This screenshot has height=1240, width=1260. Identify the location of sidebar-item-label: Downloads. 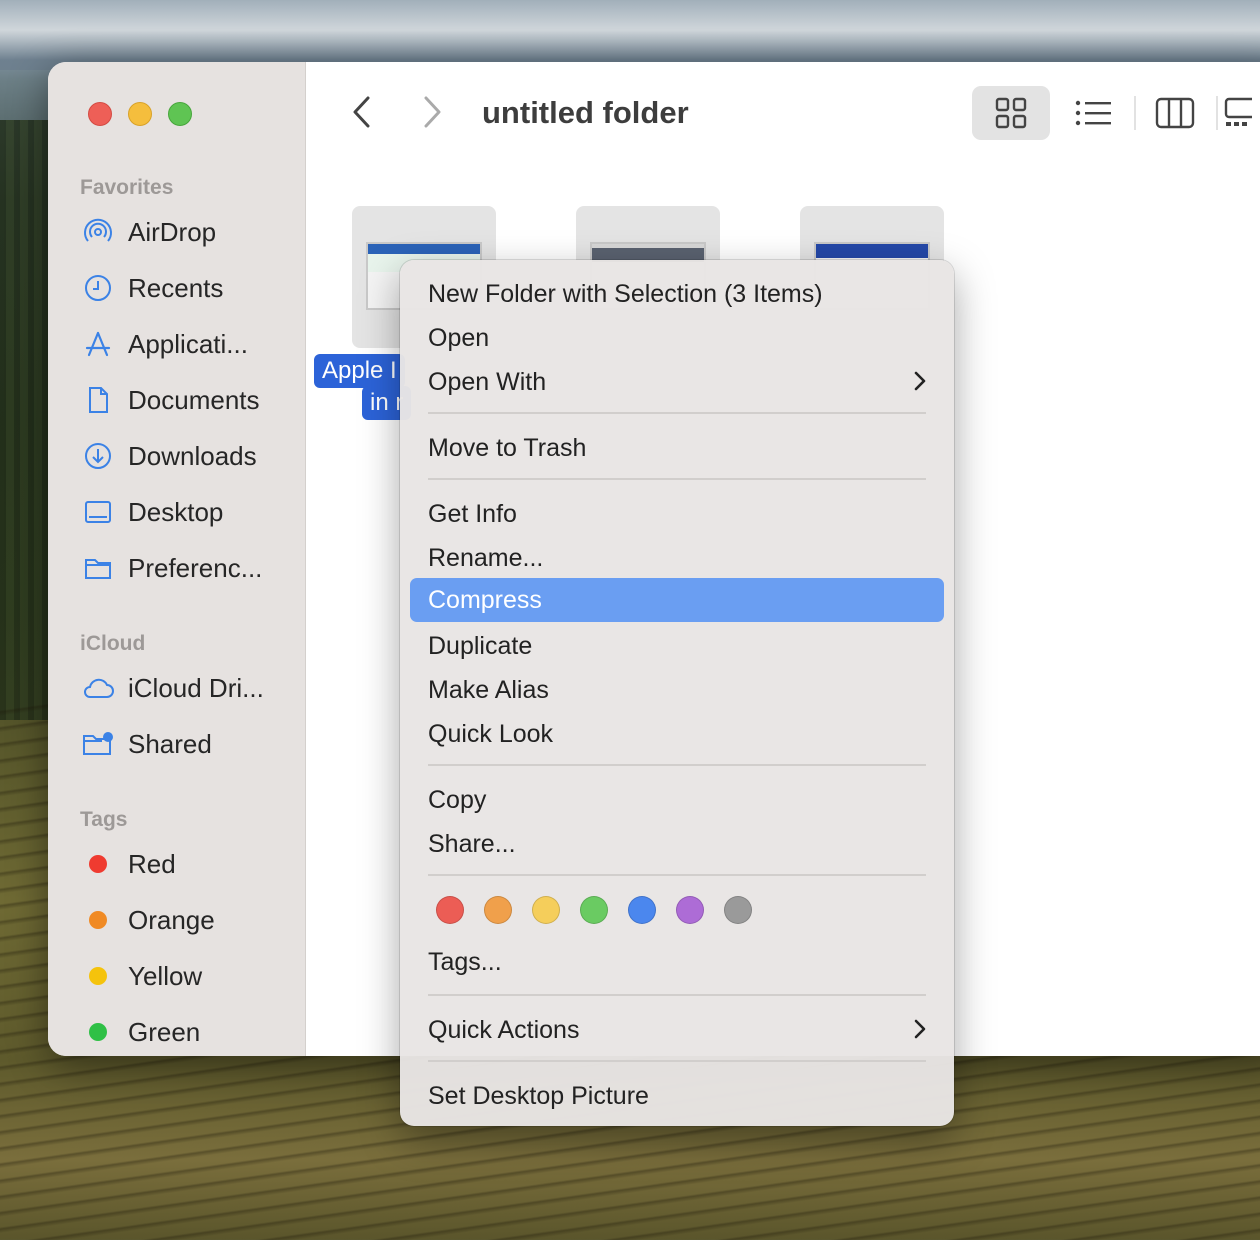
(192, 455).